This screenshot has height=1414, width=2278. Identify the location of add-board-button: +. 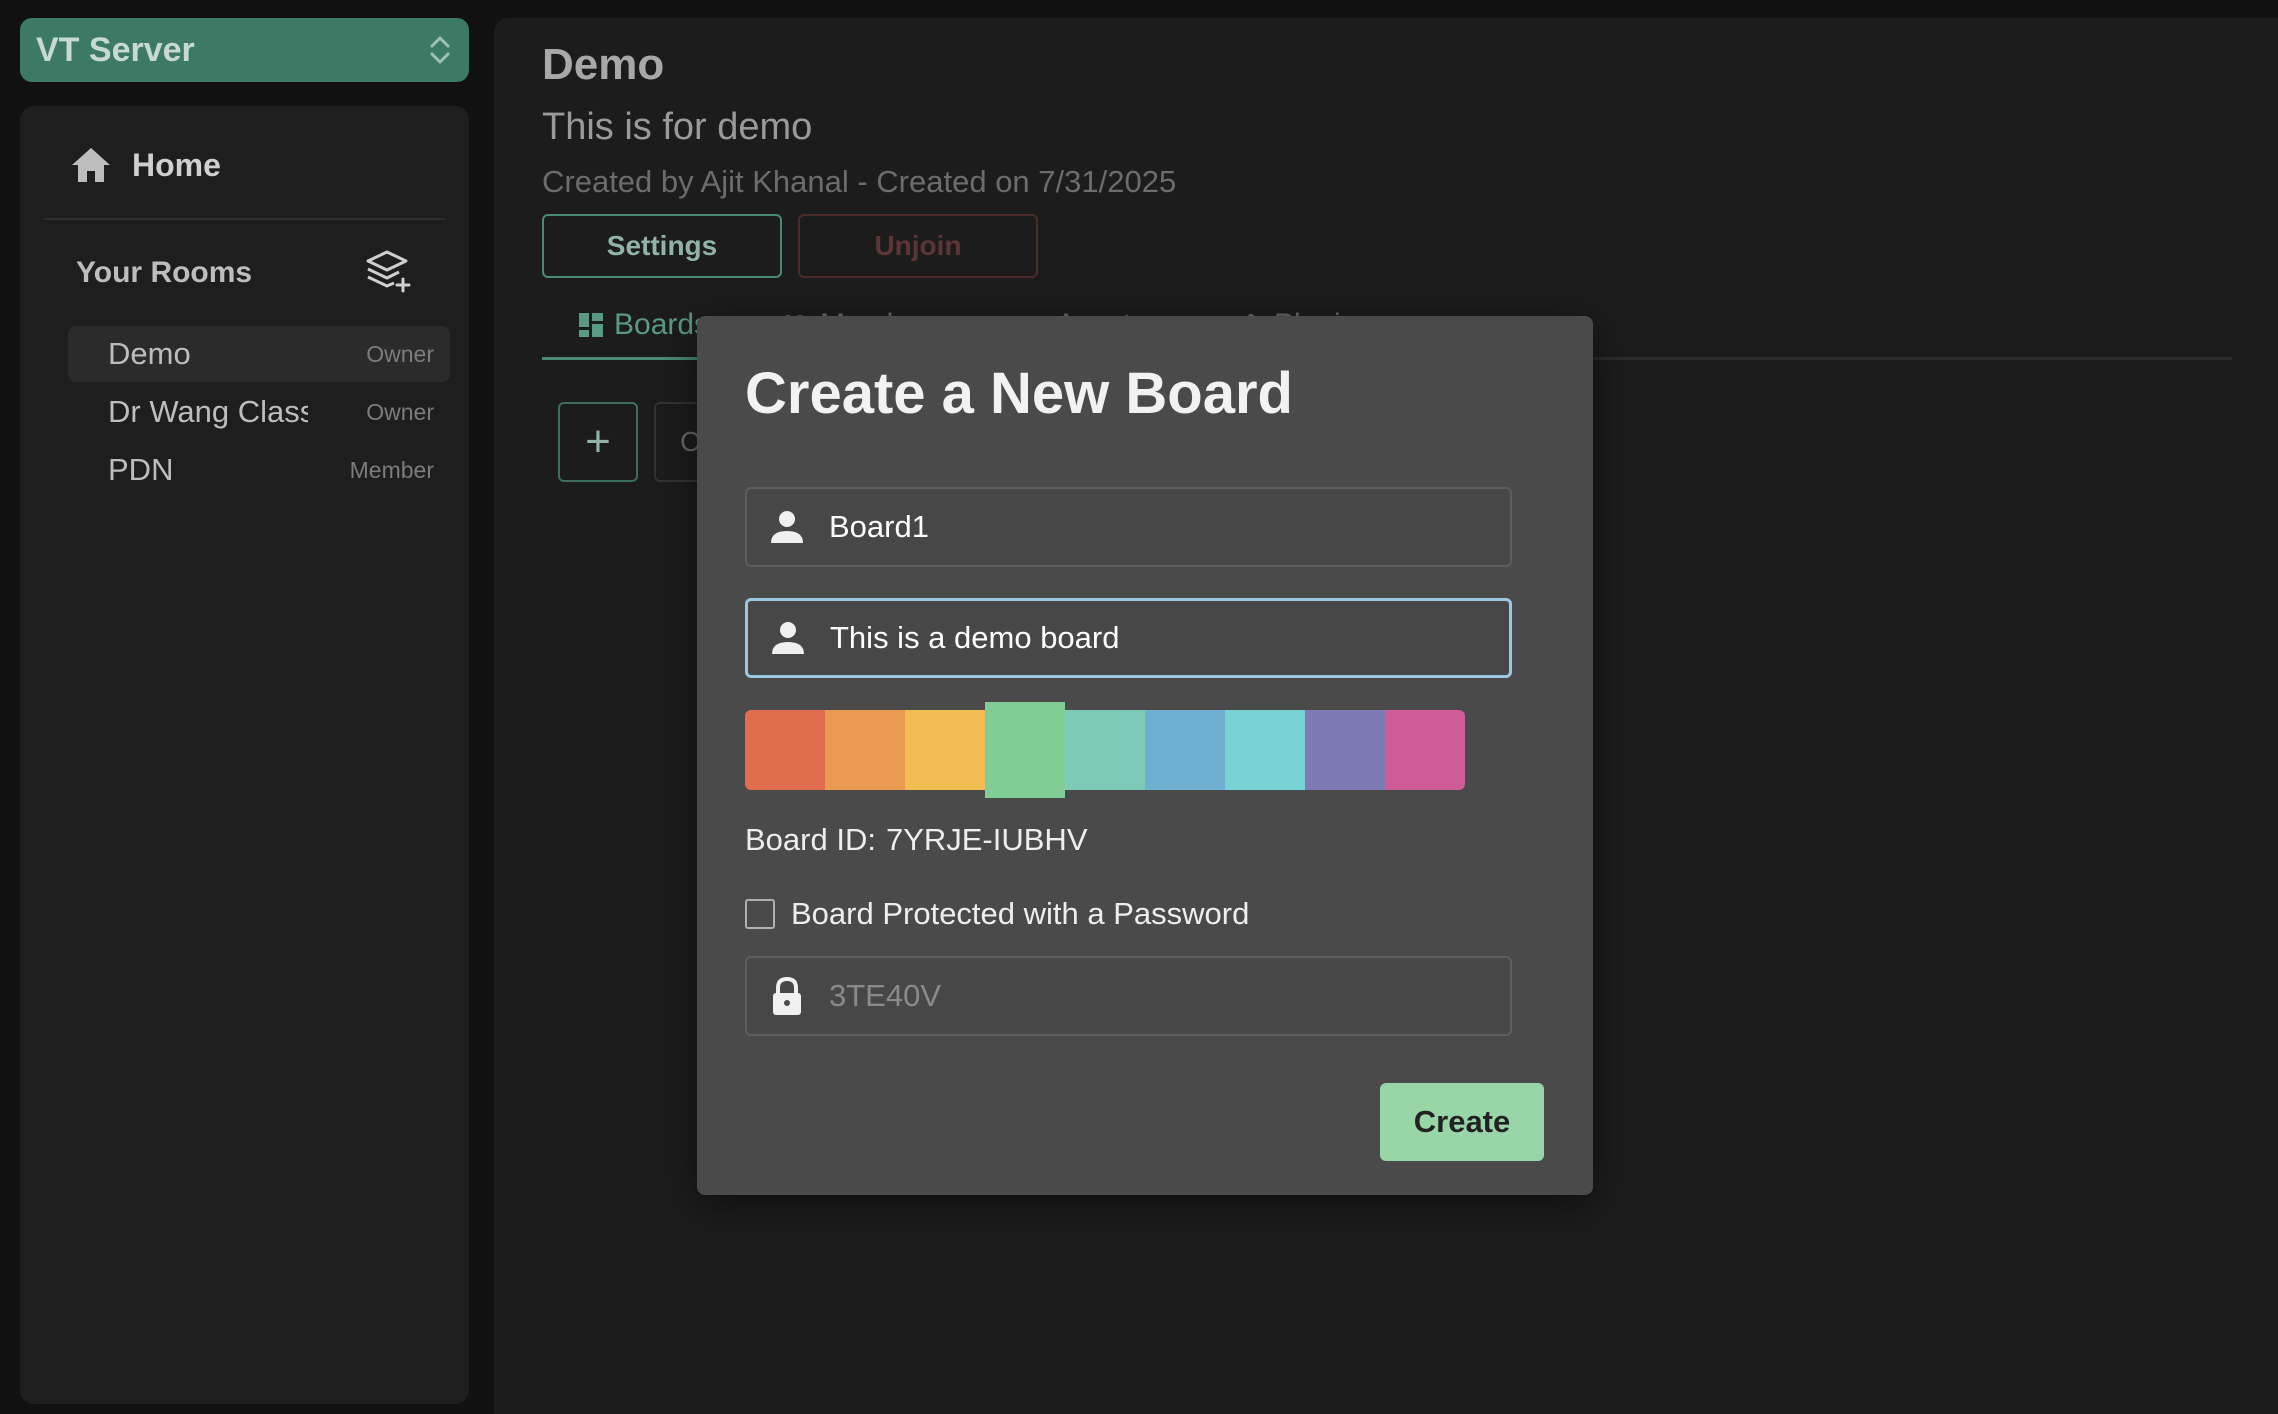
(598, 442).